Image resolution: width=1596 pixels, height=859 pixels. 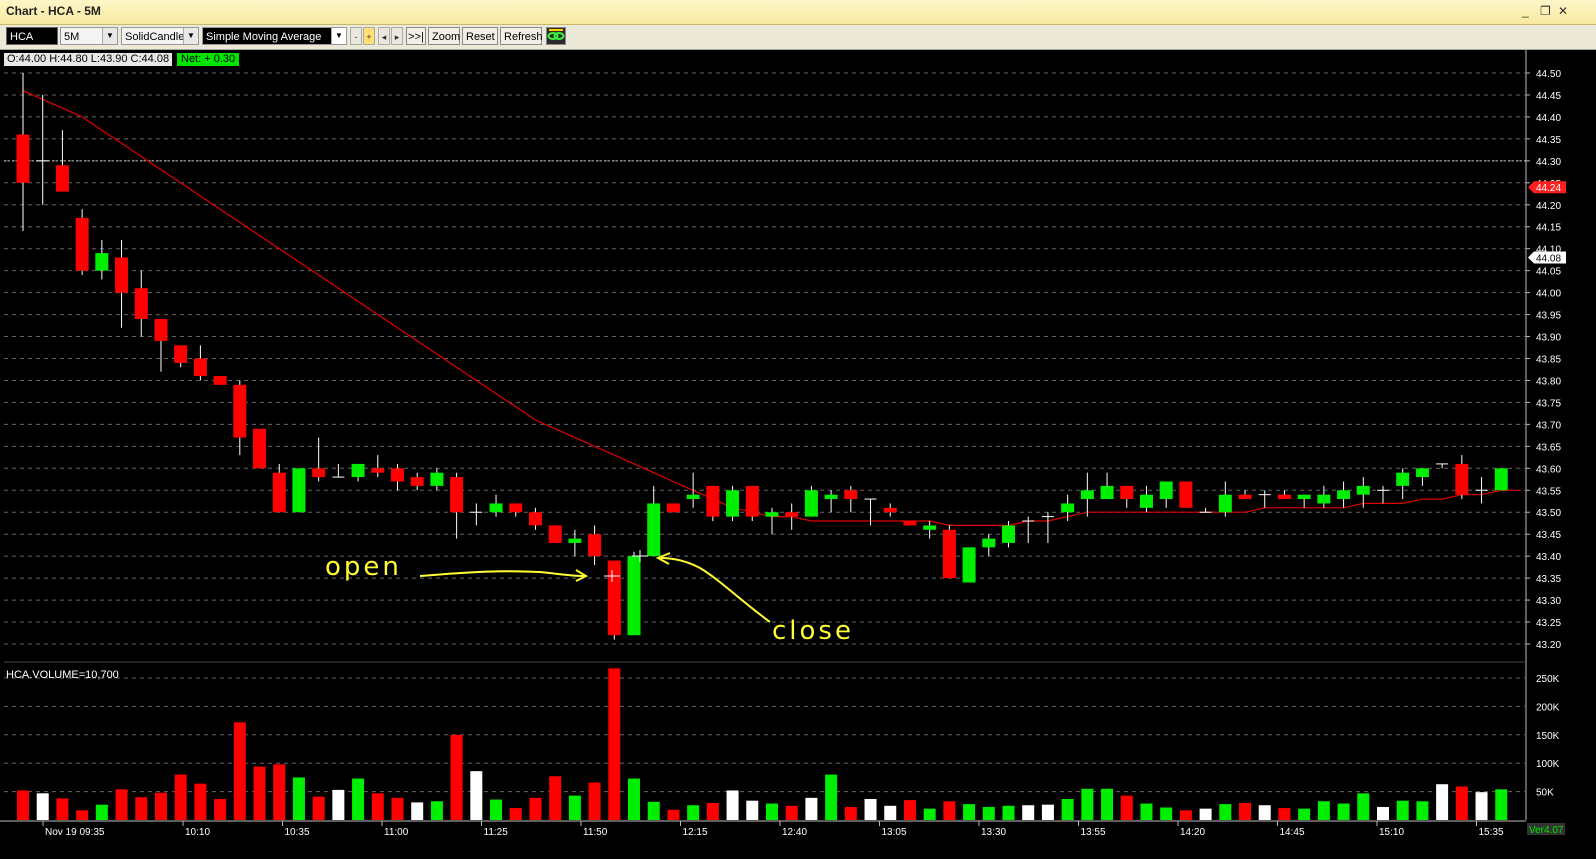 I want to click on remove-indicator-button: -, so click(x=356, y=36).